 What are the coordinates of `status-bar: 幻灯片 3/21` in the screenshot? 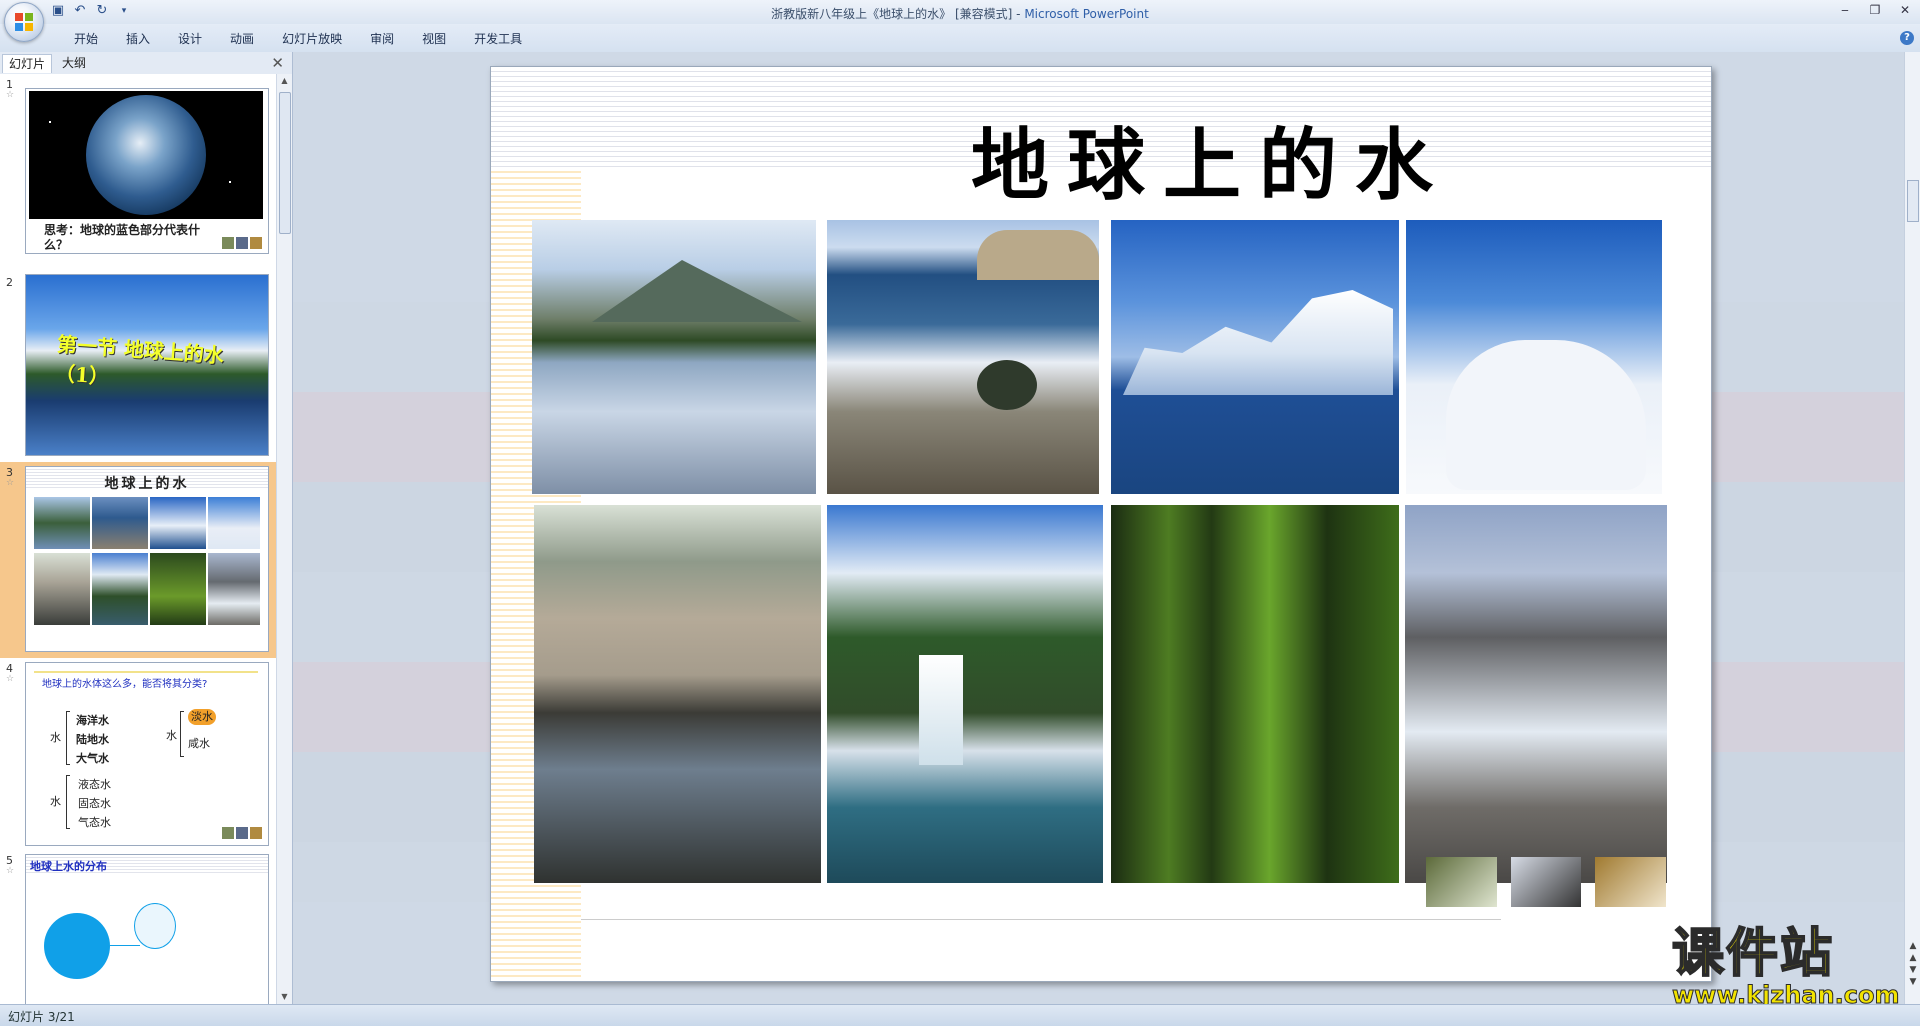 It's located at (960, 1015).